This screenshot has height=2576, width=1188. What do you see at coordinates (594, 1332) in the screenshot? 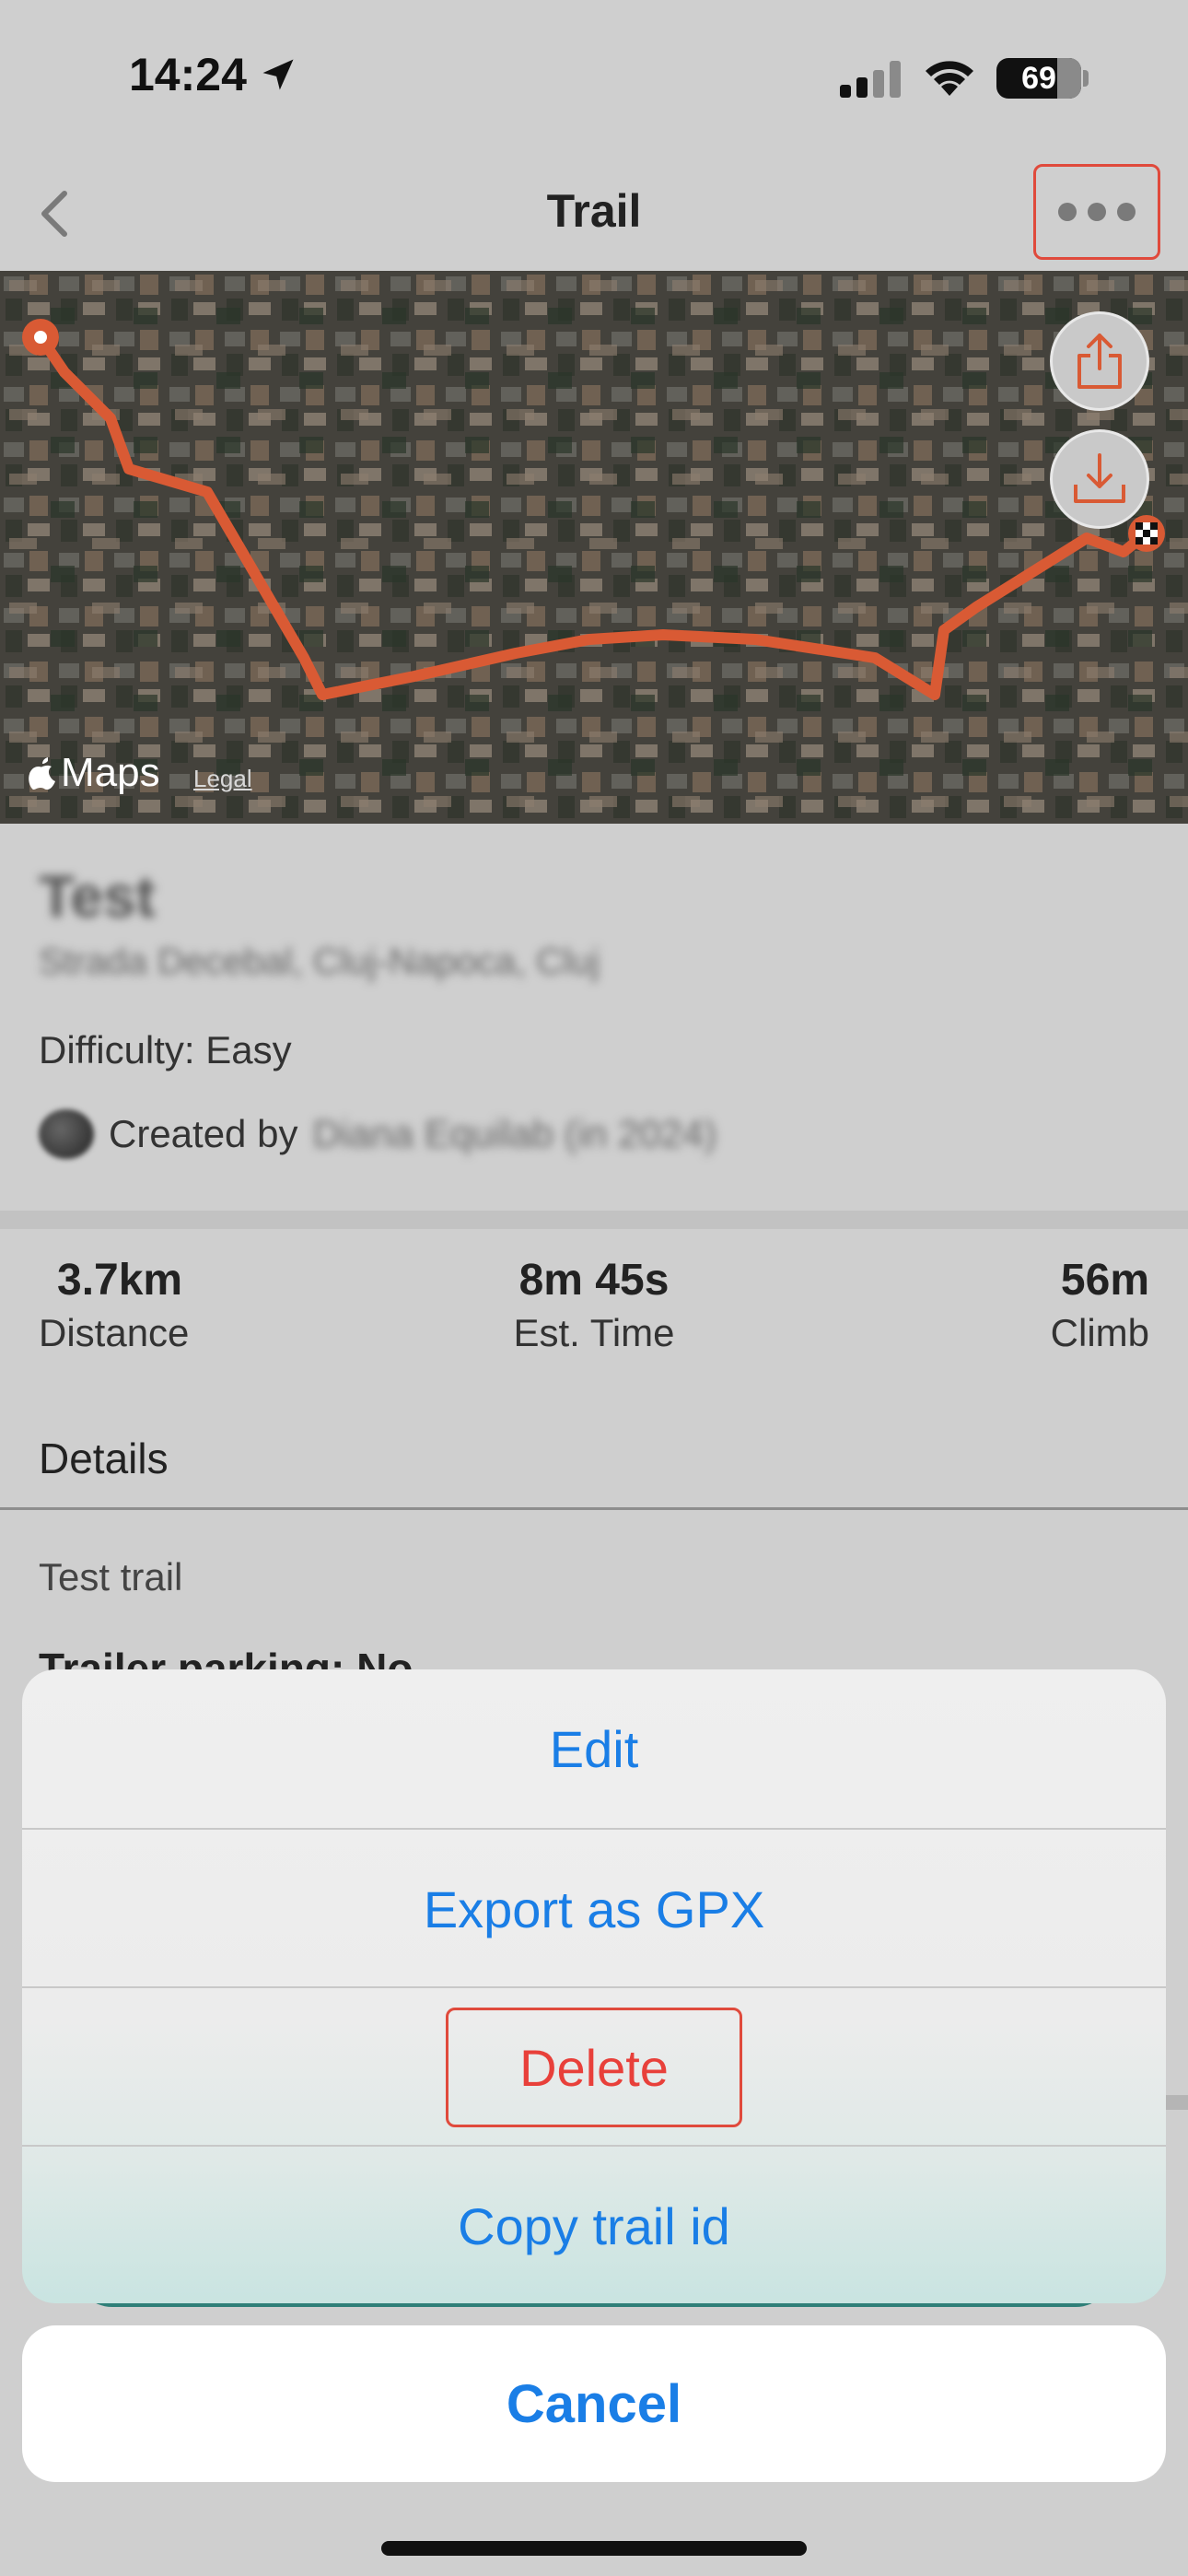
I see `stat-label: Est. Time` at bounding box center [594, 1332].